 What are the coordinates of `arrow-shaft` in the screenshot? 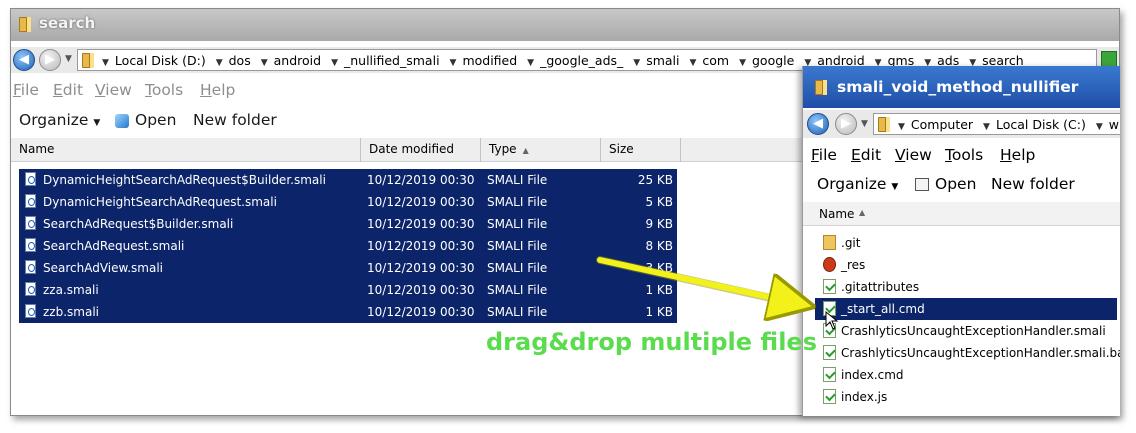 It's located at (694, 279).